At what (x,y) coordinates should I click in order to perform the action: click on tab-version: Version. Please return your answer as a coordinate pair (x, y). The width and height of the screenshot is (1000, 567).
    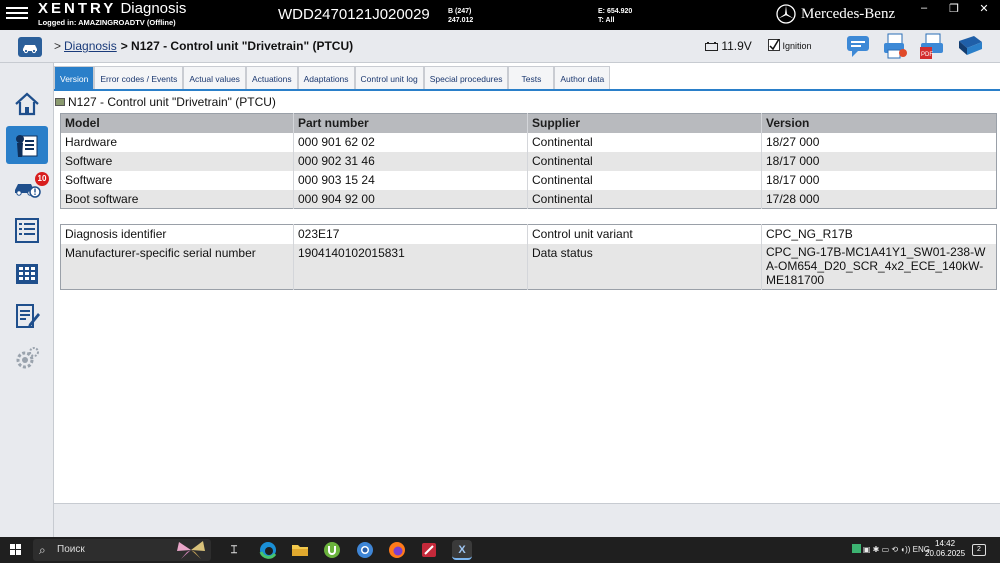
    Looking at the image, I should click on (74, 78).